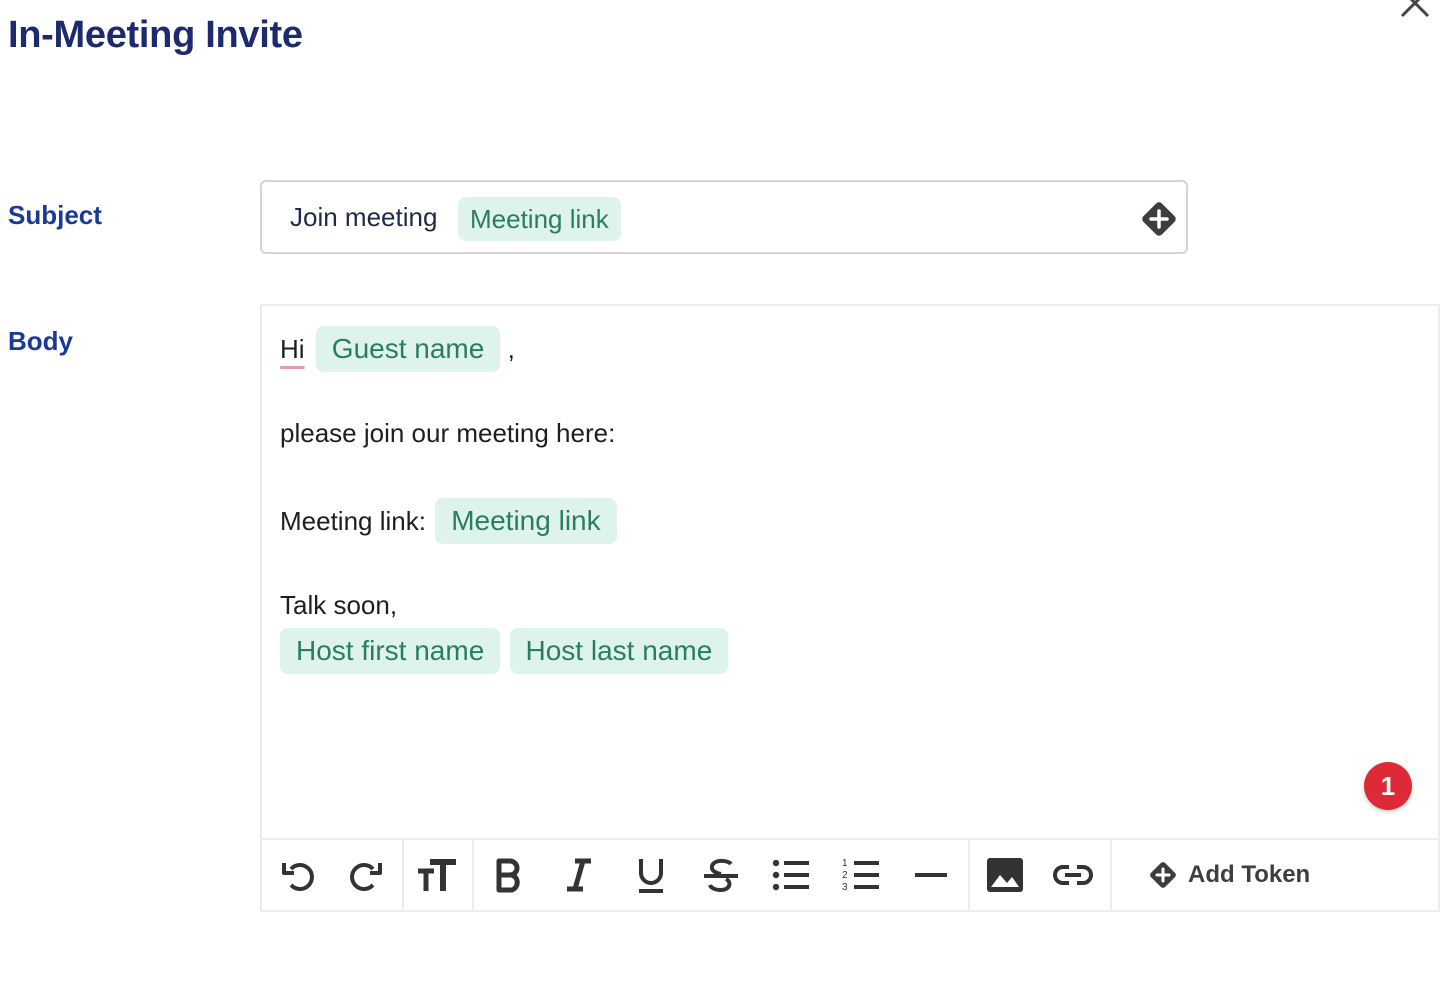  I want to click on font-size-button, so click(437, 875).